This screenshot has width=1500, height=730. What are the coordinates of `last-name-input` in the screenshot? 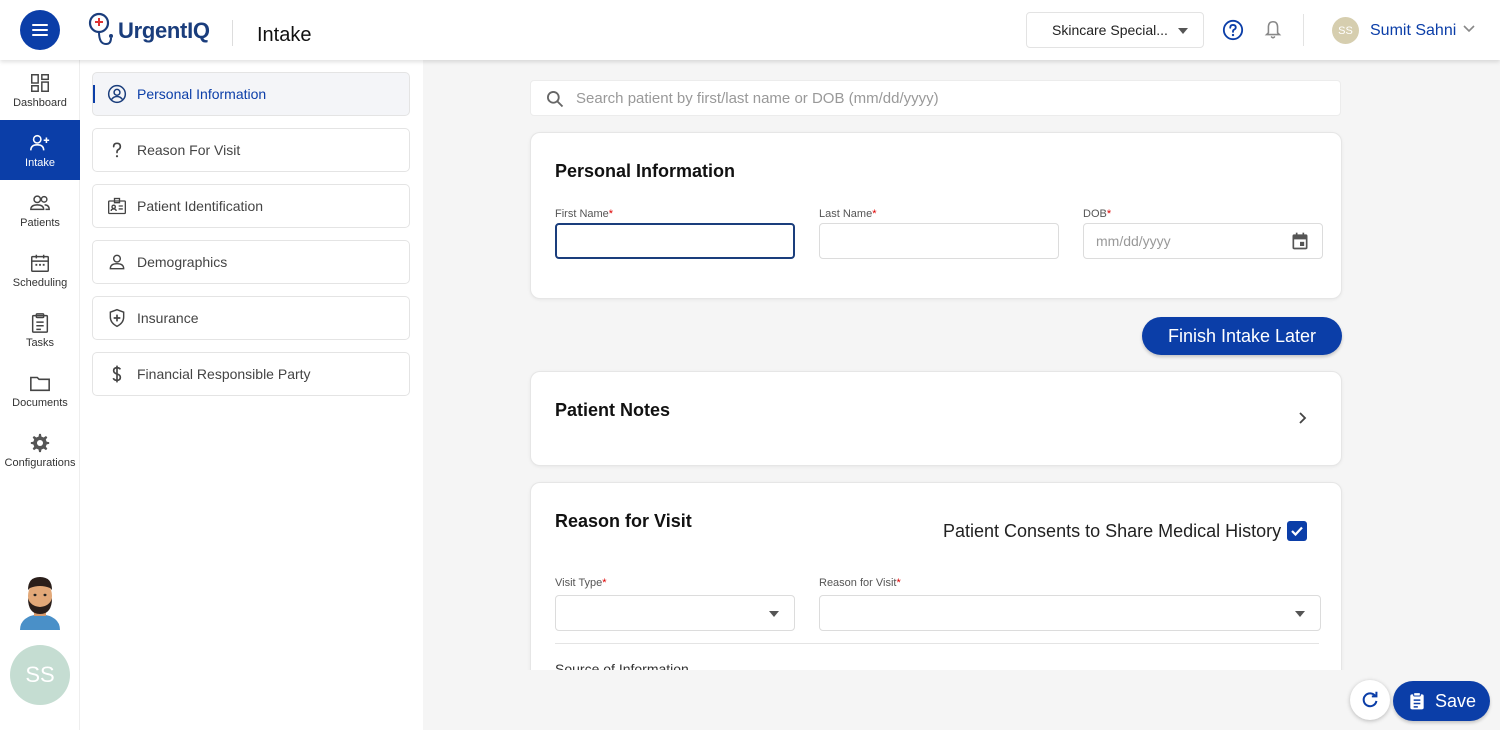 It's located at (939, 241).